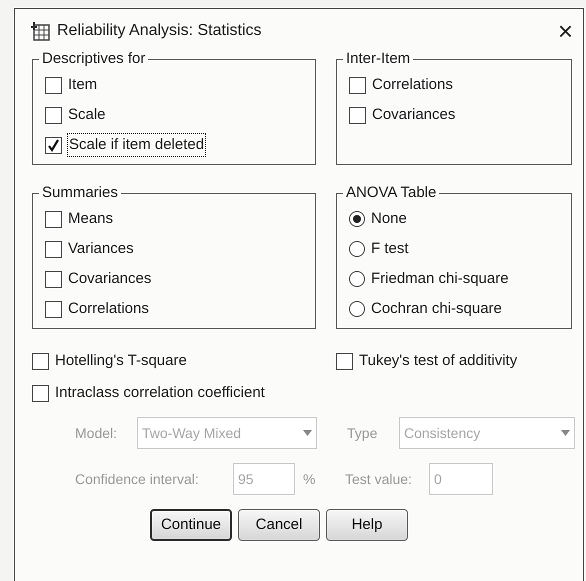 Image resolution: width=586 pixels, height=581 pixels. What do you see at coordinates (389, 218) in the screenshot?
I see `option-label: None` at bounding box center [389, 218].